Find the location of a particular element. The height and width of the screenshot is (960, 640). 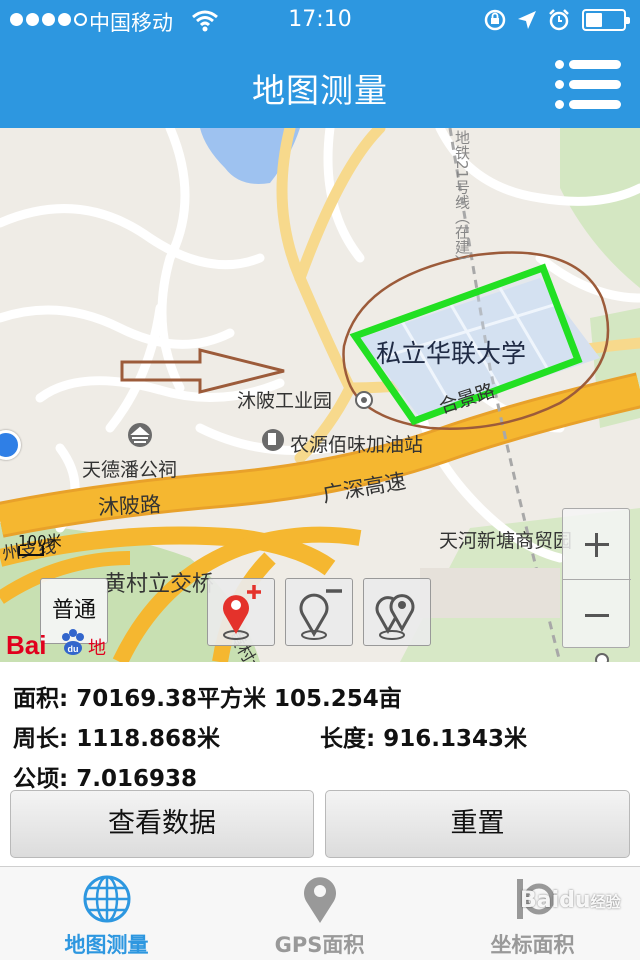

location-arrow-icon is located at coordinates (527, 20).